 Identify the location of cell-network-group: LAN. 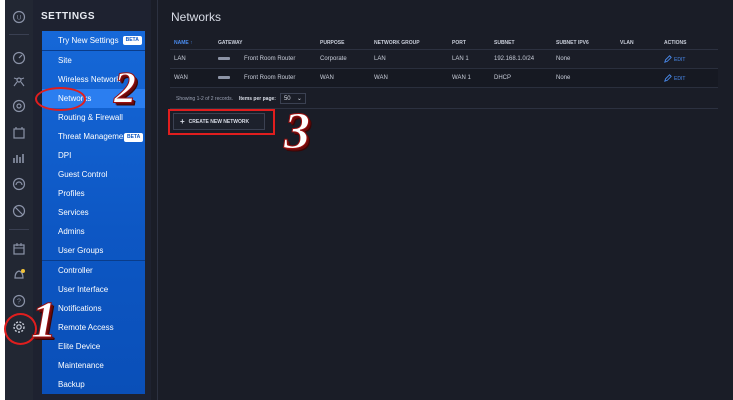
(409, 59).